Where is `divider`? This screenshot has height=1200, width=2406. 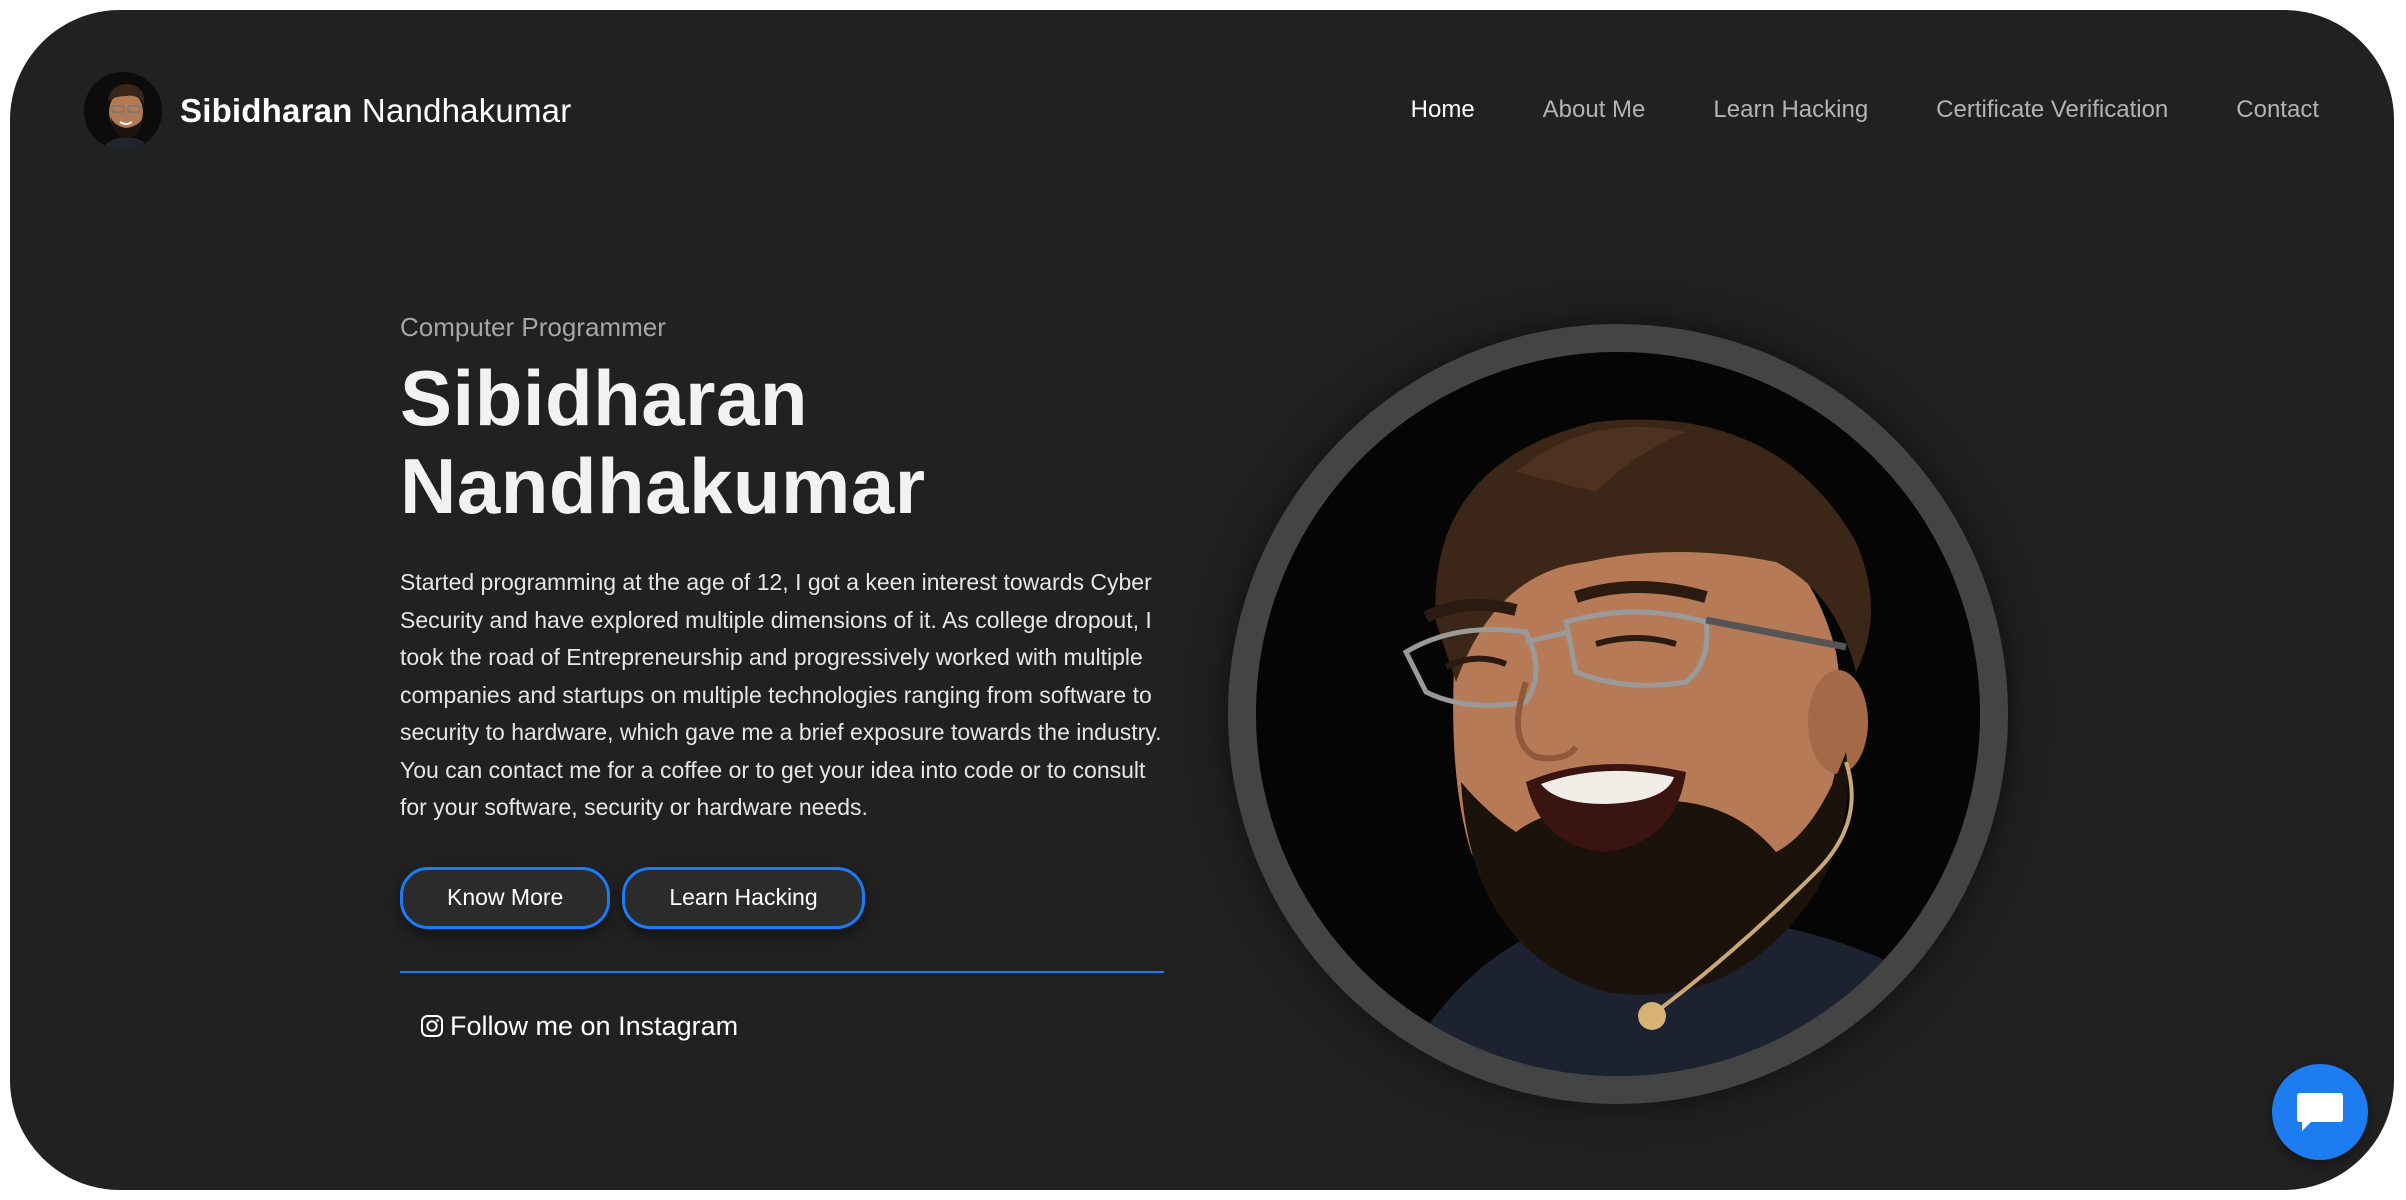 divider is located at coordinates (782, 971).